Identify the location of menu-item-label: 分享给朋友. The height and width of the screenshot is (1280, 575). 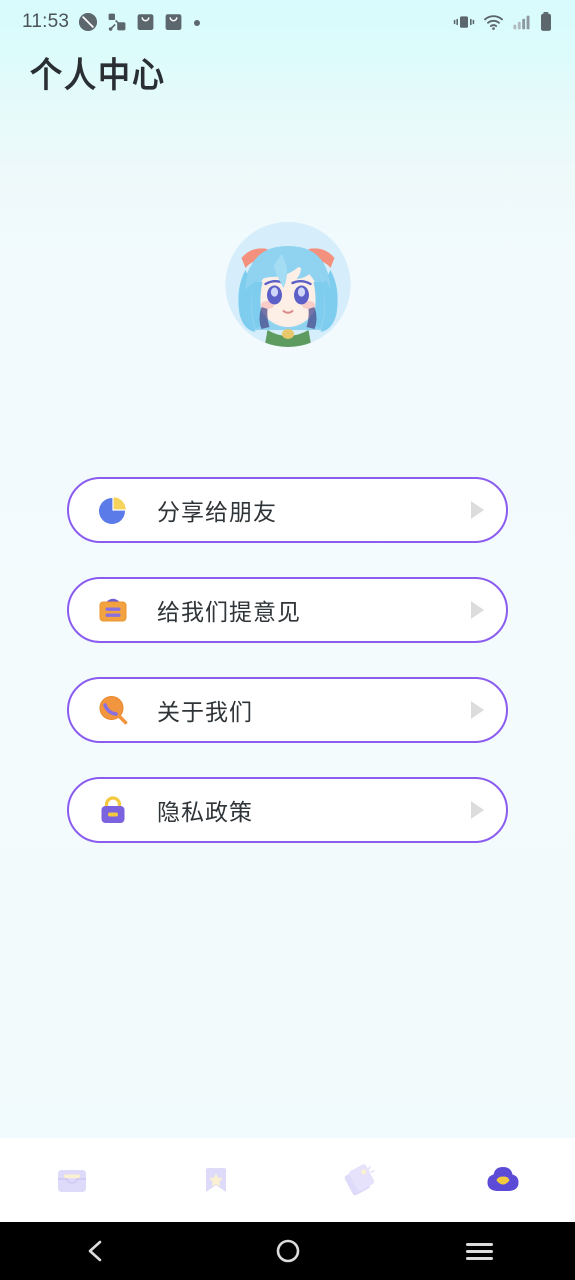
(217, 513).